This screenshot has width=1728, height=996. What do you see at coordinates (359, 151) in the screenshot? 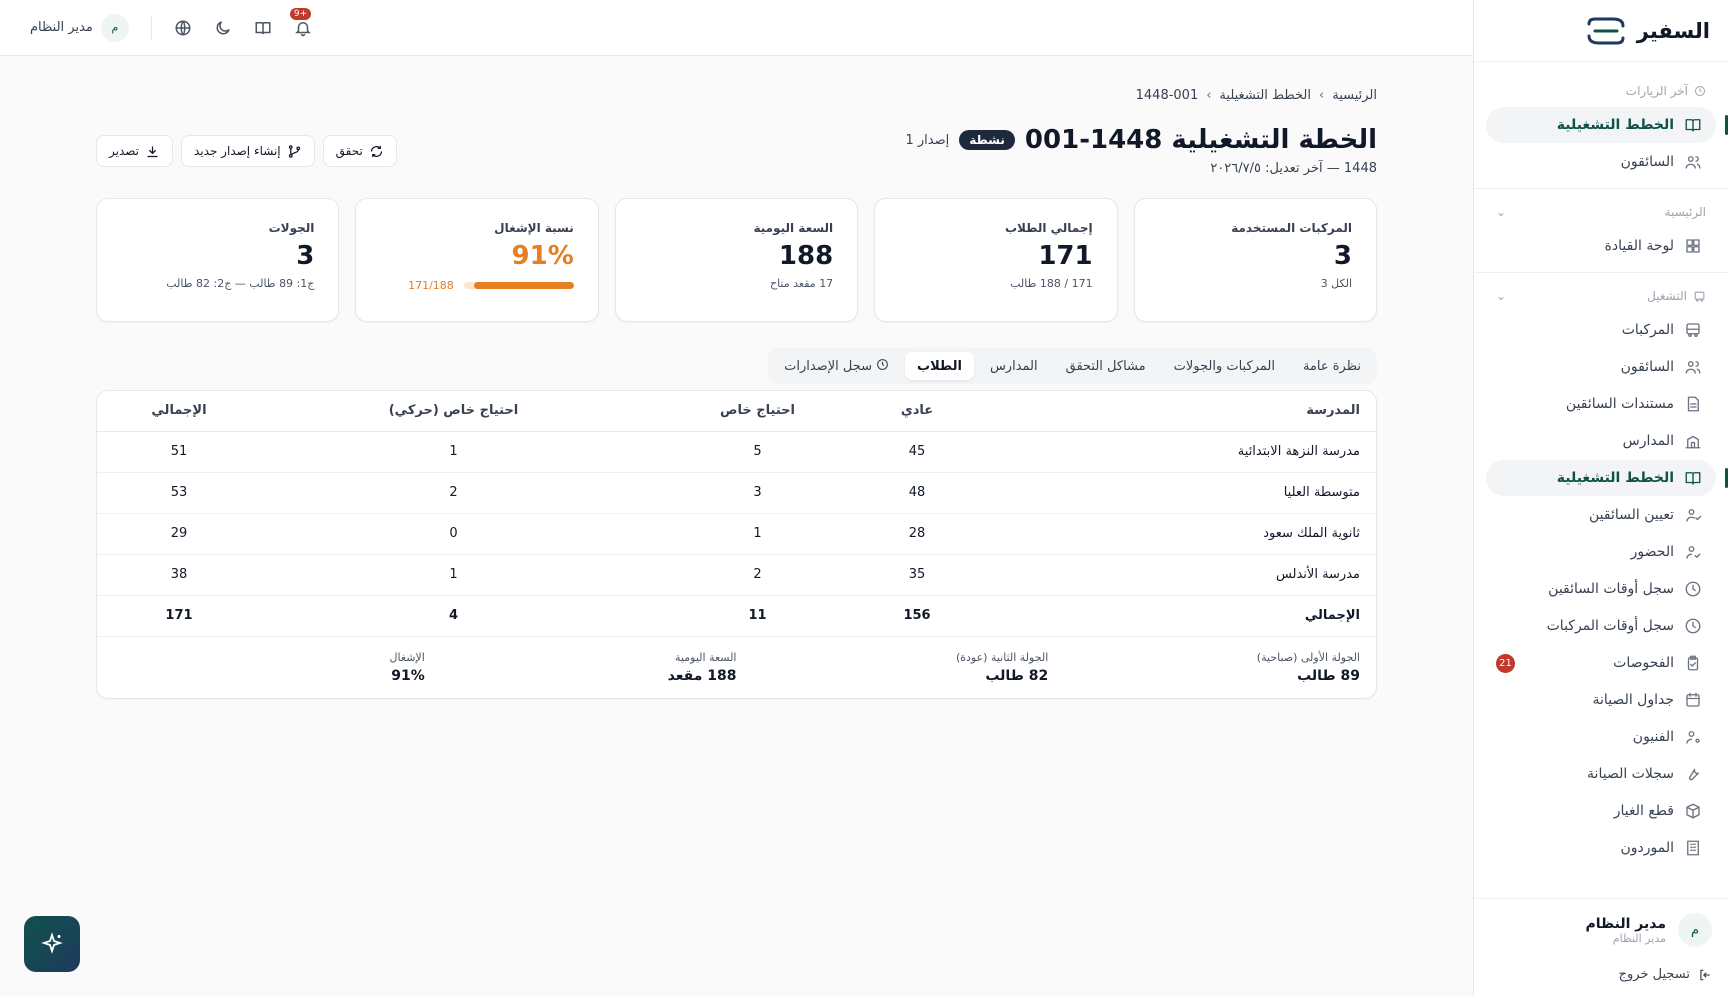
I see `verify-button: تحقق` at bounding box center [359, 151].